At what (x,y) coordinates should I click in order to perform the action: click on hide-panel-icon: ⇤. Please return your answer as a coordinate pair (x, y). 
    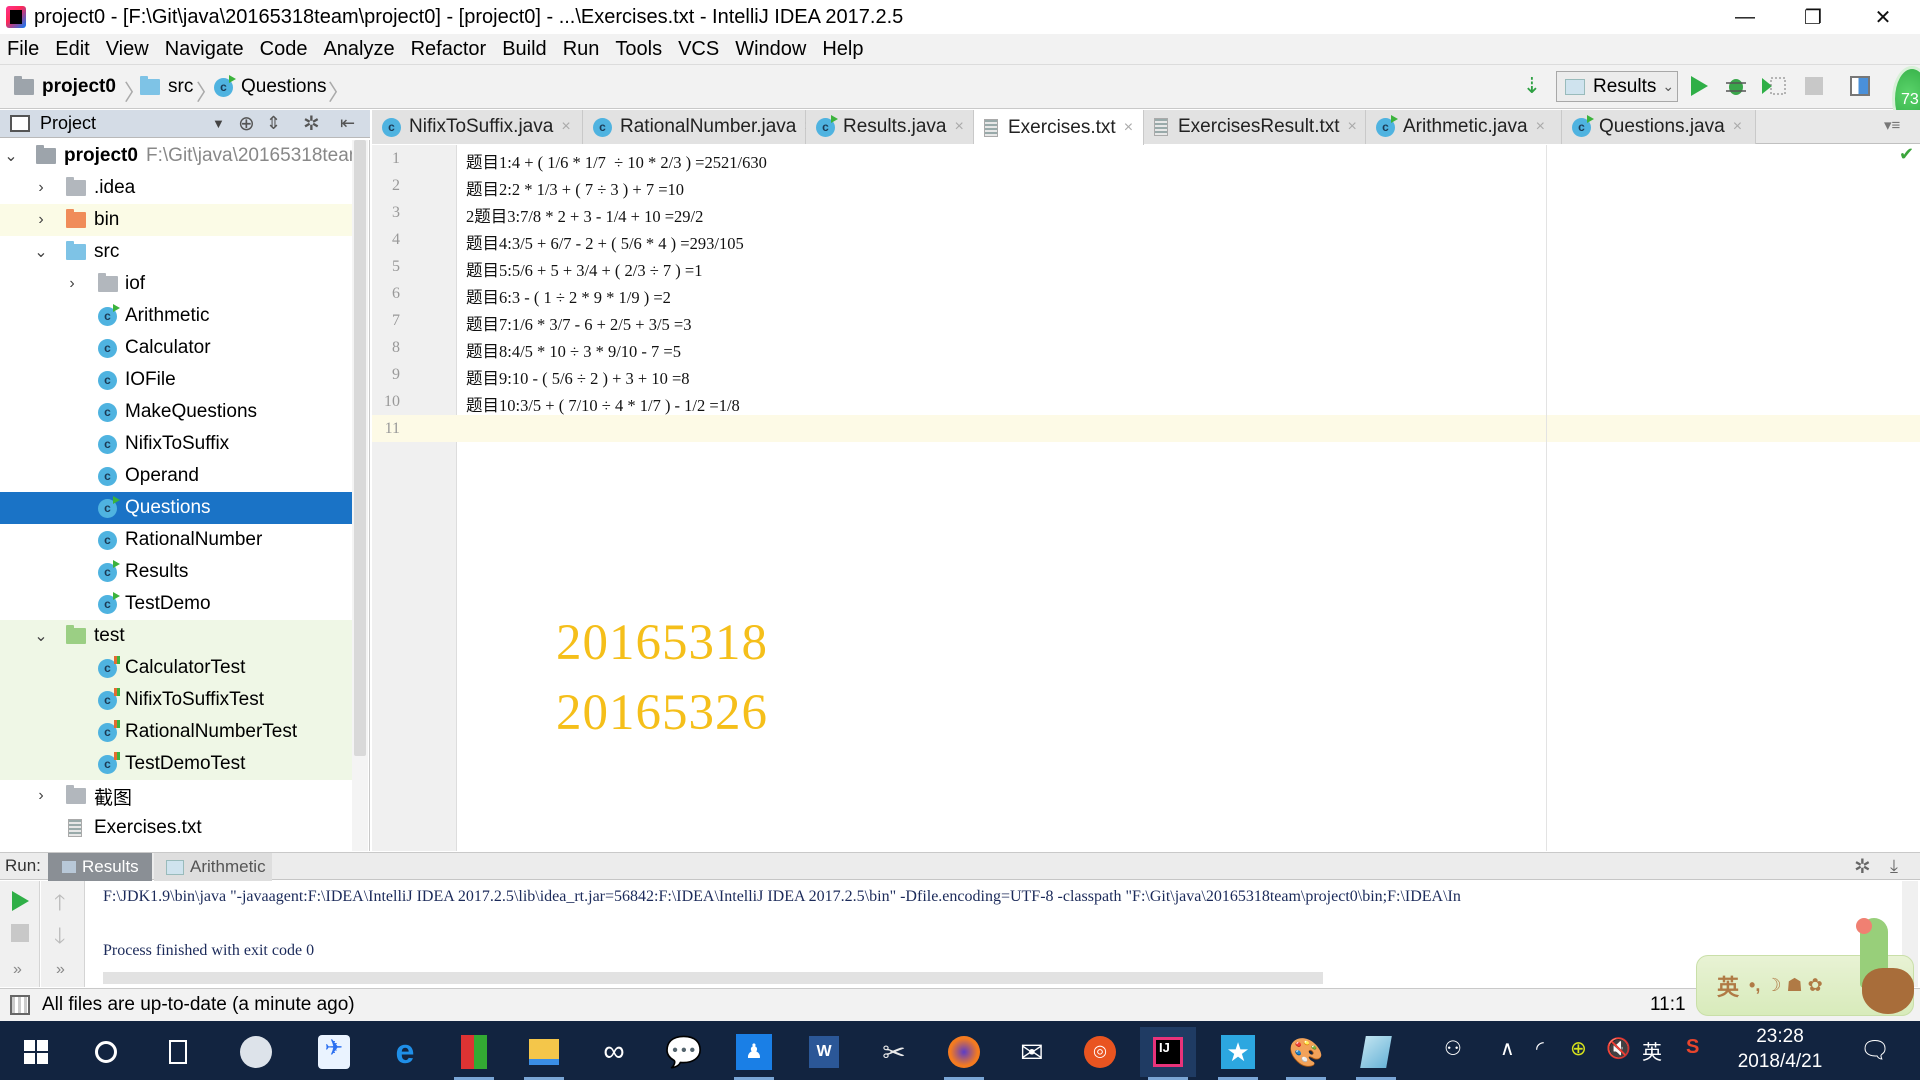
    Looking at the image, I should click on (347, 123).